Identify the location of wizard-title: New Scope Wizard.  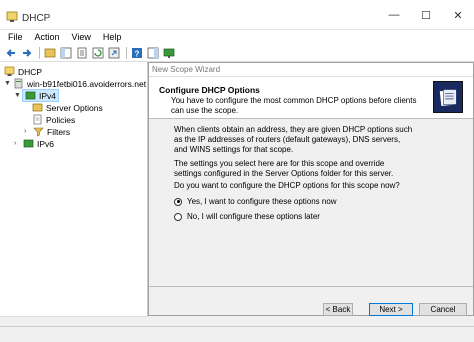
(311, 70).